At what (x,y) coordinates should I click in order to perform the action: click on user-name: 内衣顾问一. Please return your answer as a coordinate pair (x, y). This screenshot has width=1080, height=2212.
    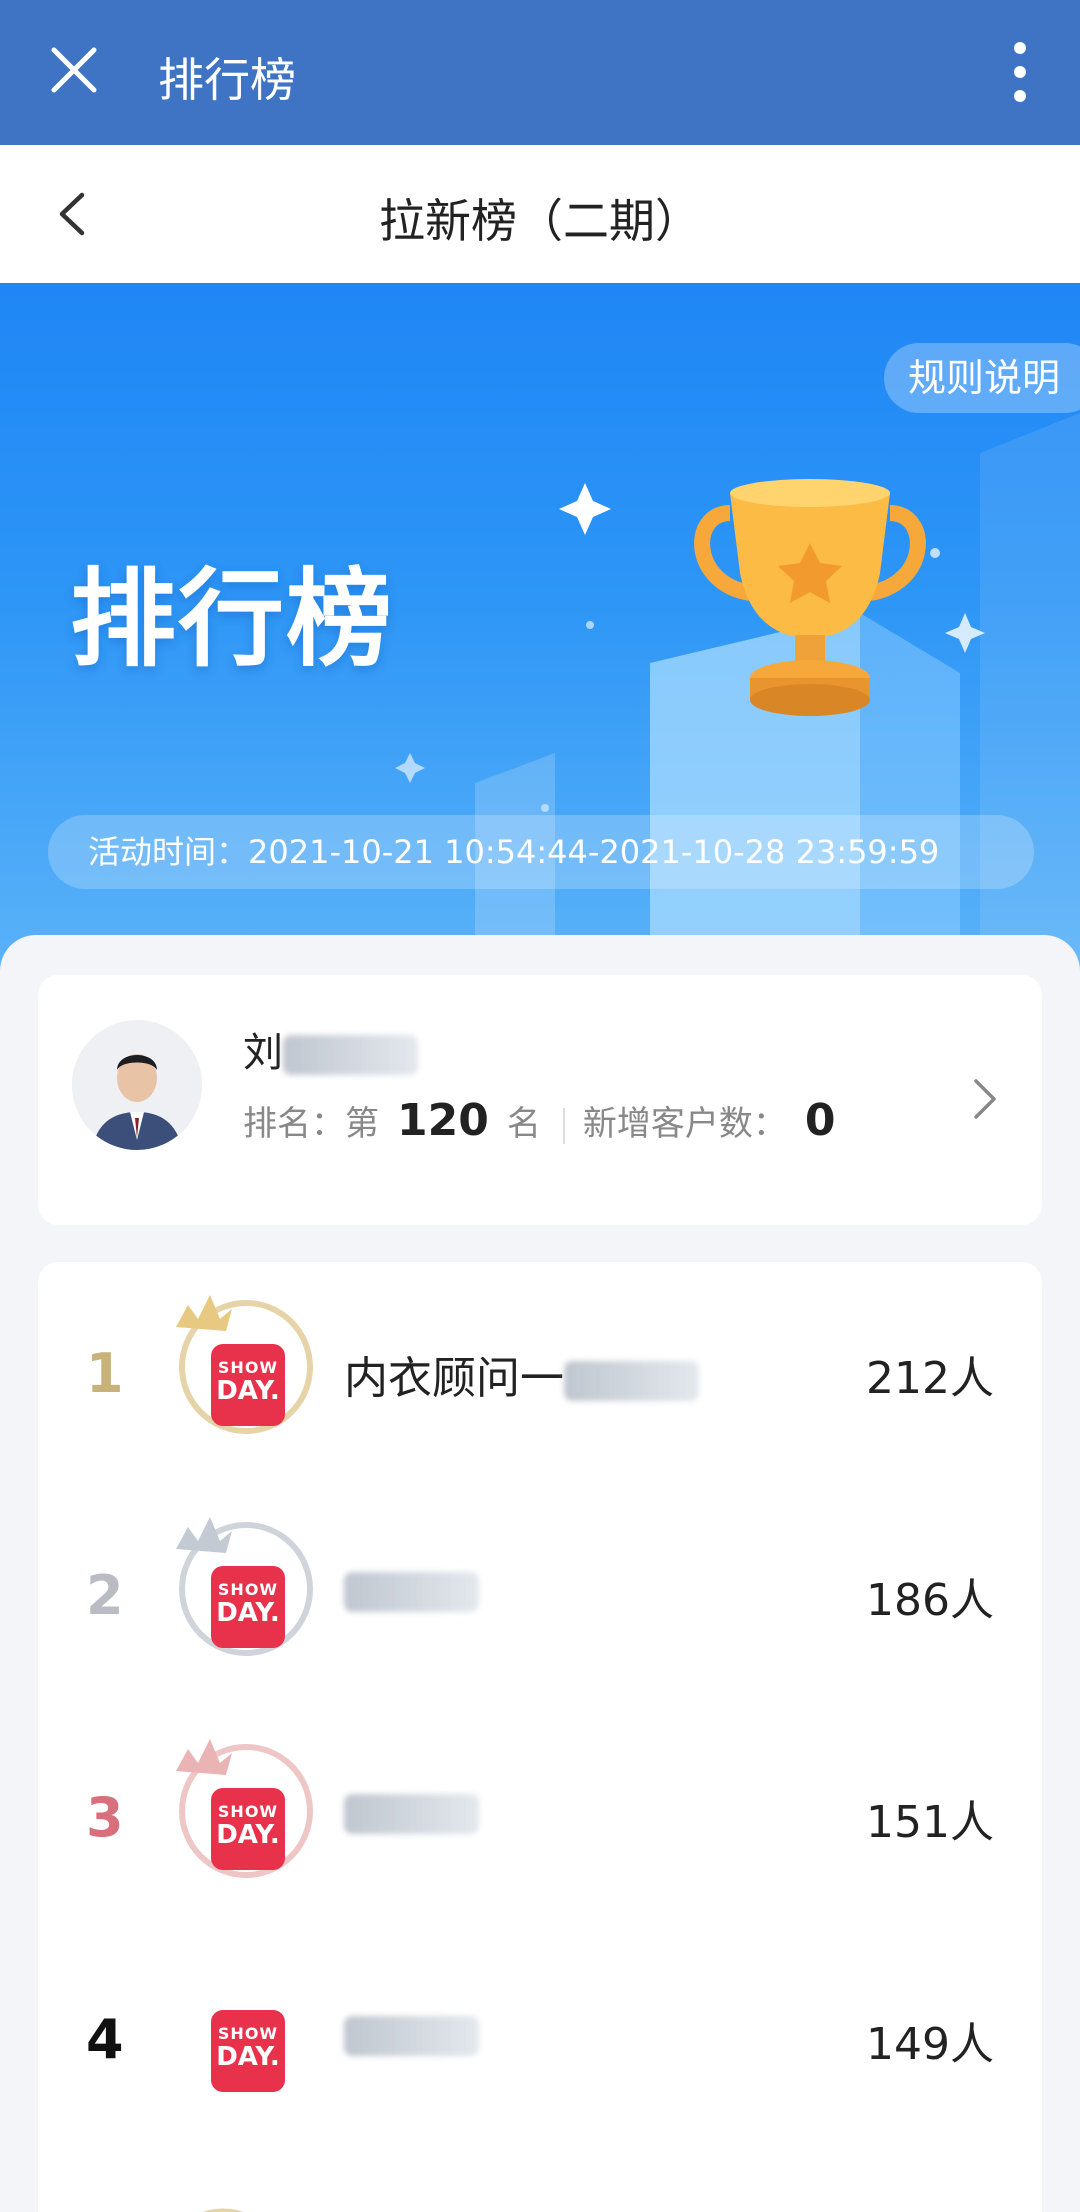
    Looking at the image, I should click on (521, 1374).